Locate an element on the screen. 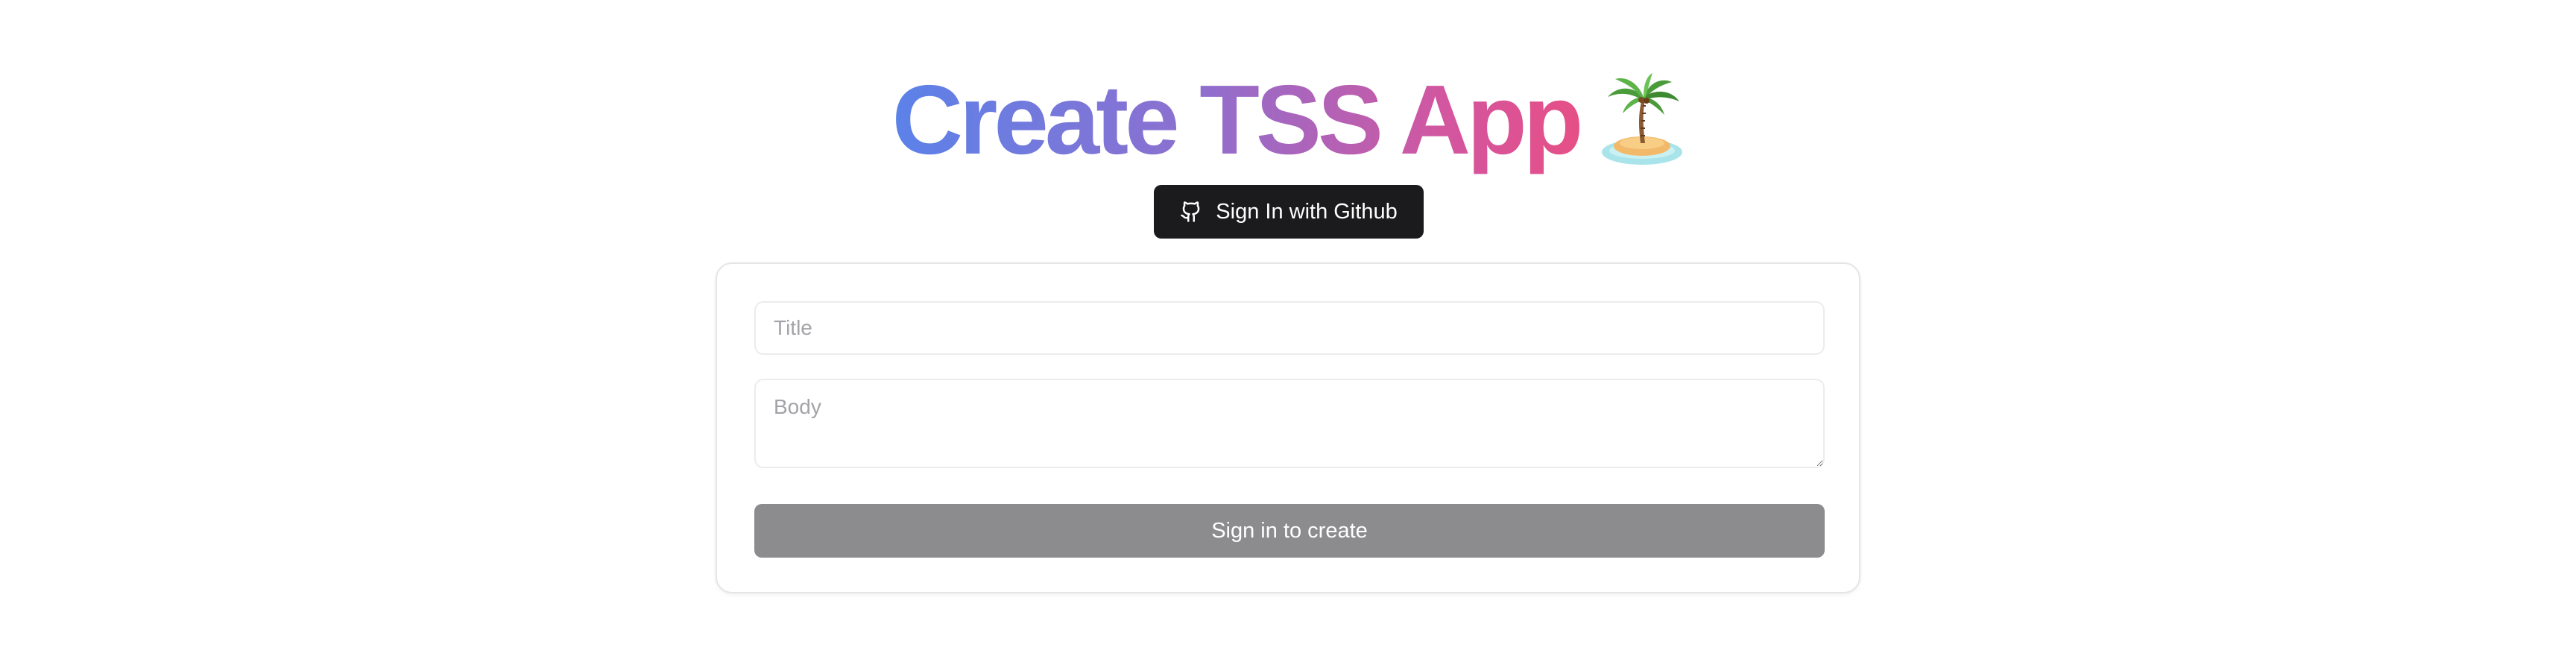  page-title: Create TSS App is located at coordinates (1237, 119).